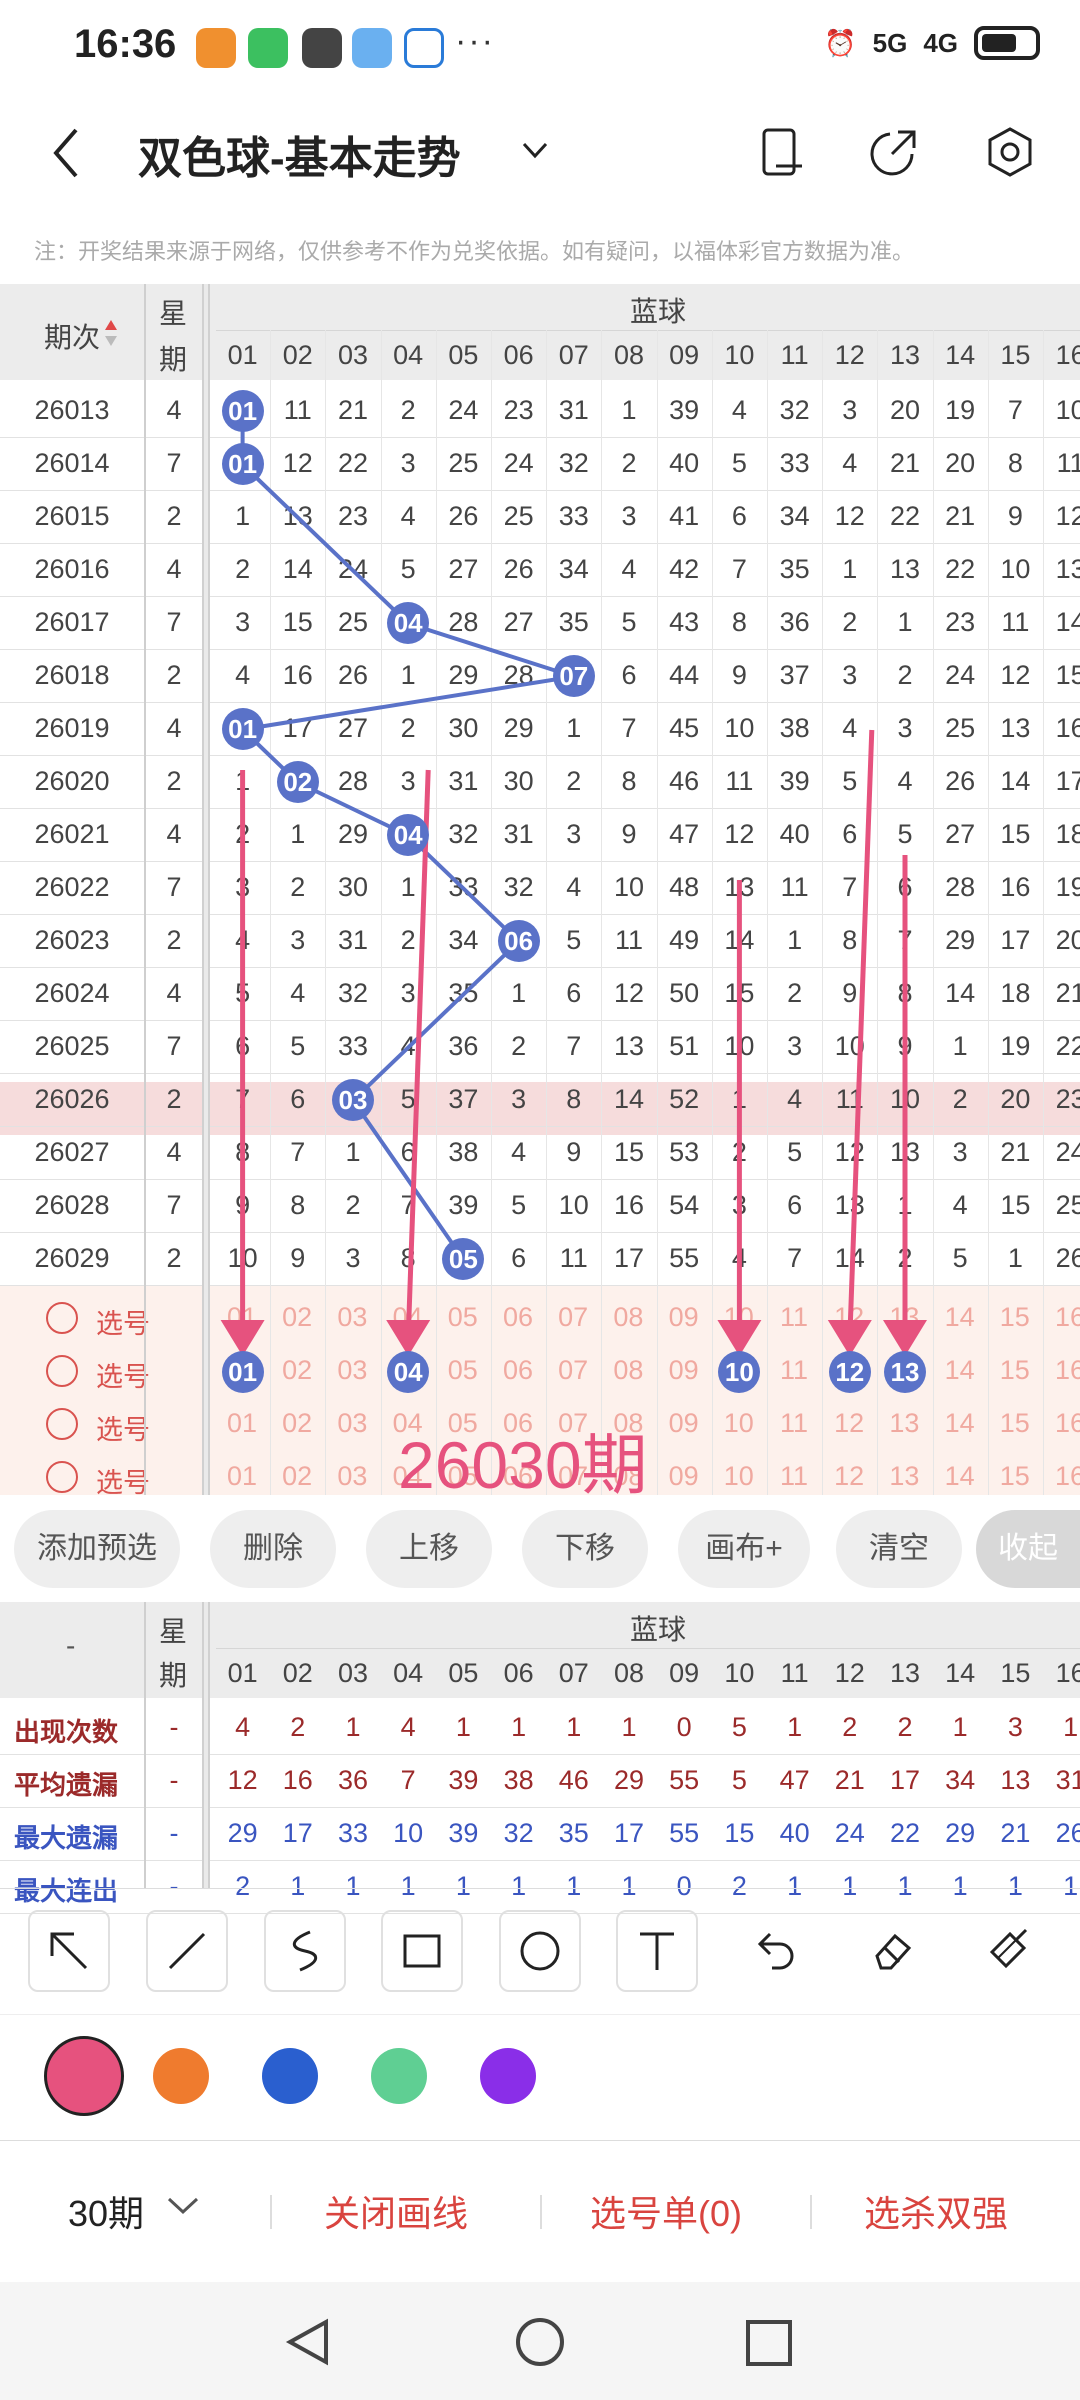  I want to click on close-lines-button: 关闭画线, so click(396, 2211).